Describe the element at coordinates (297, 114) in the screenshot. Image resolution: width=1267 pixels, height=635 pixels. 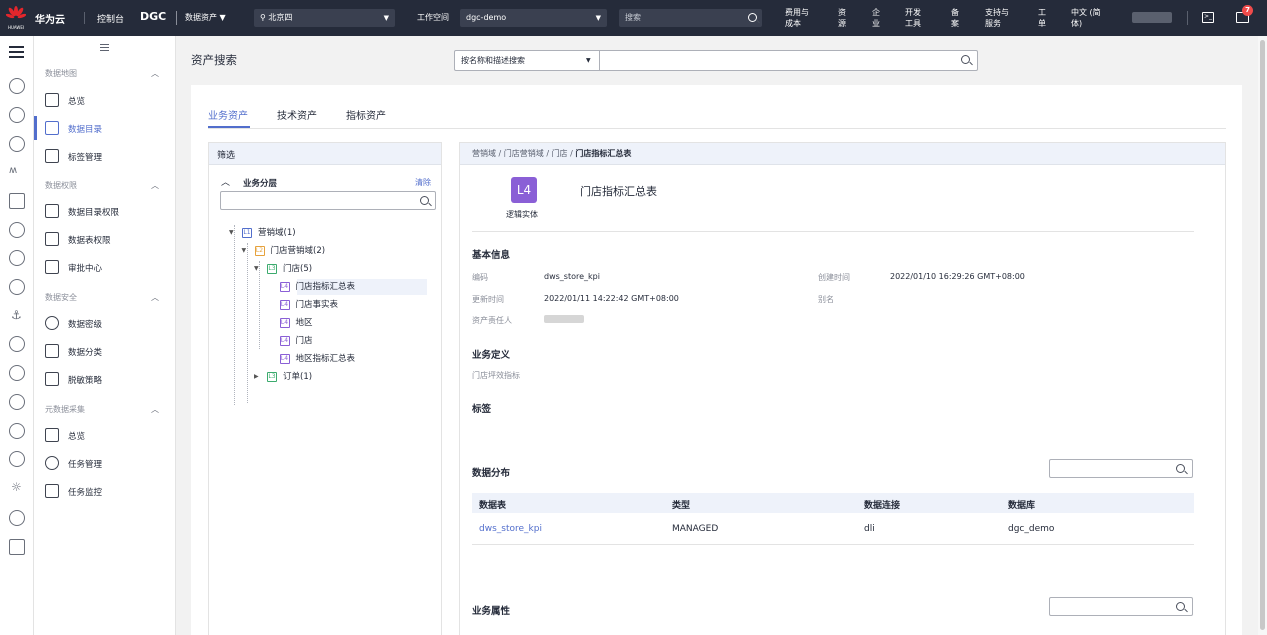
I see `tab-technical-assets: 技术资产` at that location.